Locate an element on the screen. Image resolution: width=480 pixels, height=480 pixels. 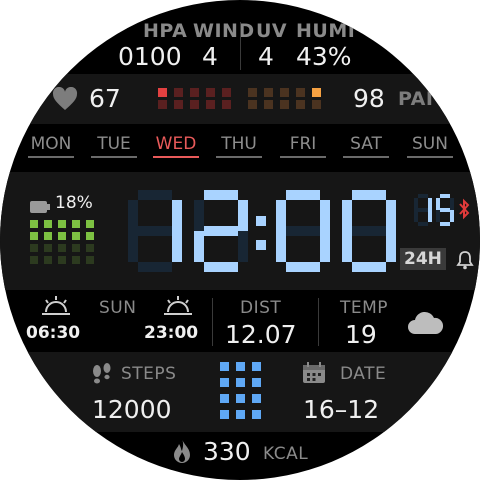
weekday-sun: SUN is located at coordinates (430, 146).